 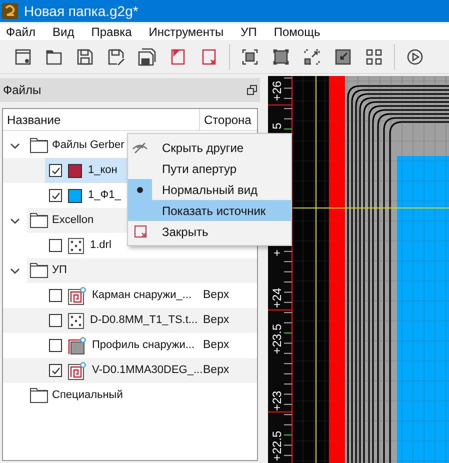 I want to click on file-label: 1_кон, so click(x=103, y=170).